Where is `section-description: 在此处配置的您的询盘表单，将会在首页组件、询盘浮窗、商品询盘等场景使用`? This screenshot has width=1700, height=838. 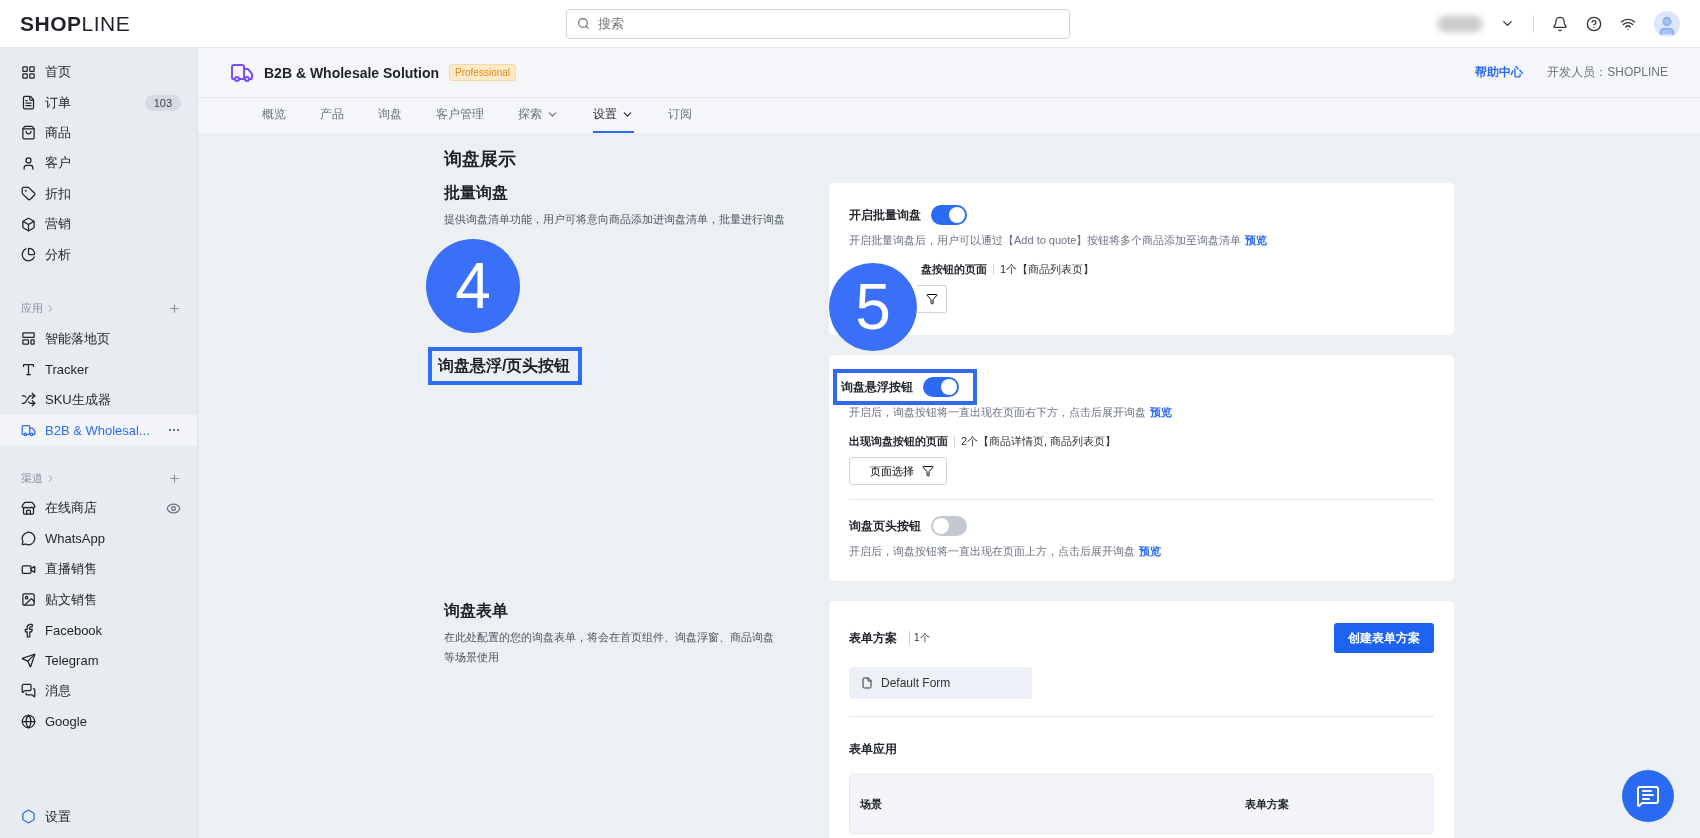
section-description: 在此处配置的您的询盘表单，将会在首页组件、询盘浮窗、商品询盘等场景使用 is located at coordinates (609, 647).